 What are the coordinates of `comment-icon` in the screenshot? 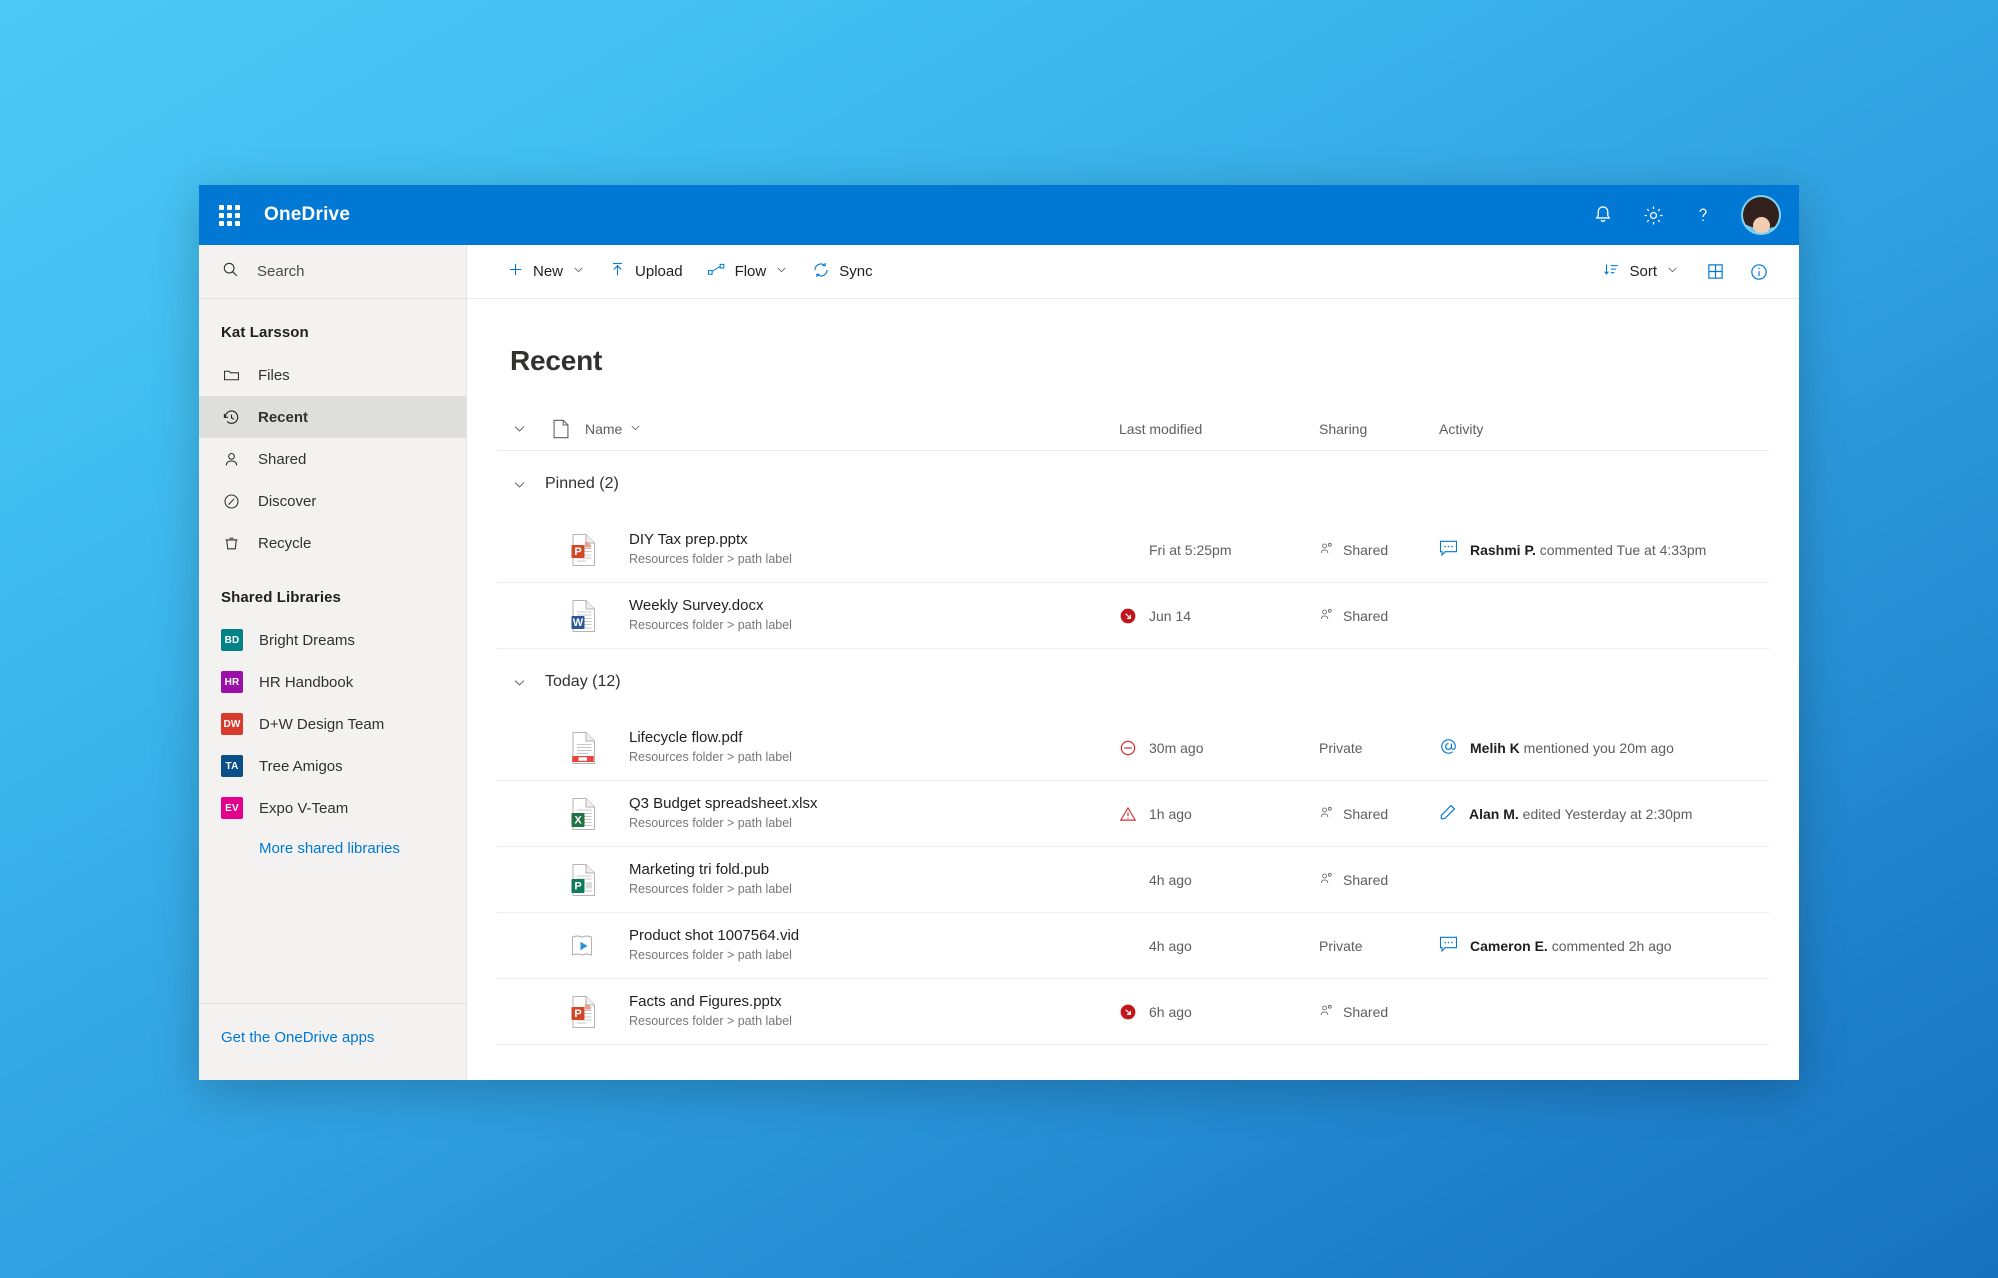 It's located at (1448, 550).